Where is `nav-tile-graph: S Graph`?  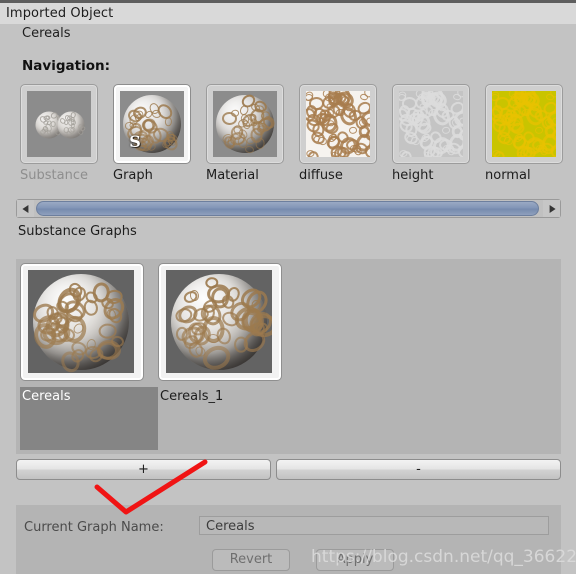 nav-tile-graph: S Graph is located at coordinates (152, 133).